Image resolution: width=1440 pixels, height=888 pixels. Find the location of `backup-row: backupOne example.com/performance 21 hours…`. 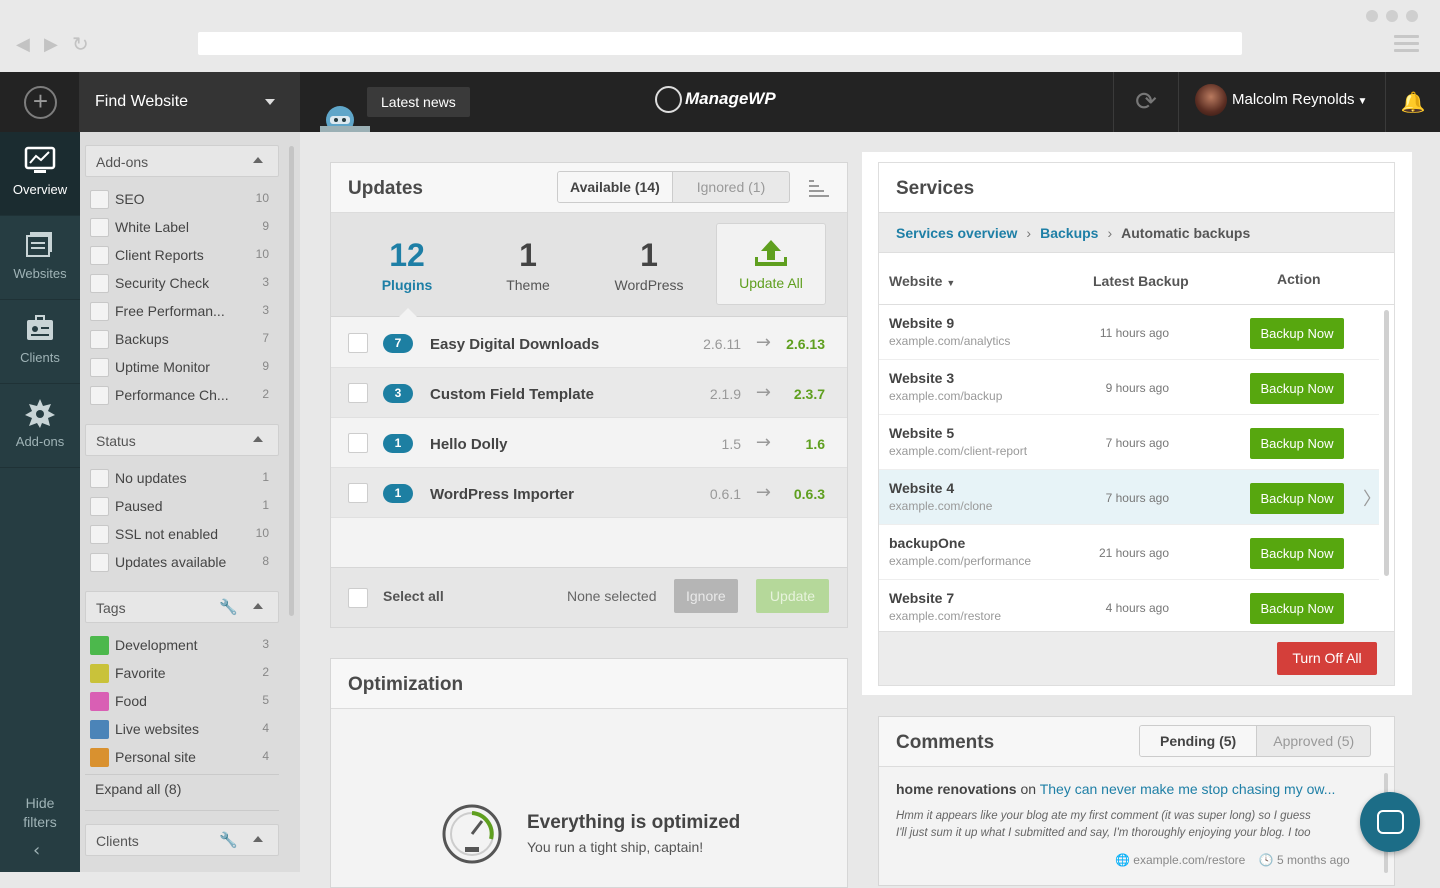

backup-row: backupOne example.com/performance 21 hours… is located at coordinates (1129, 552).